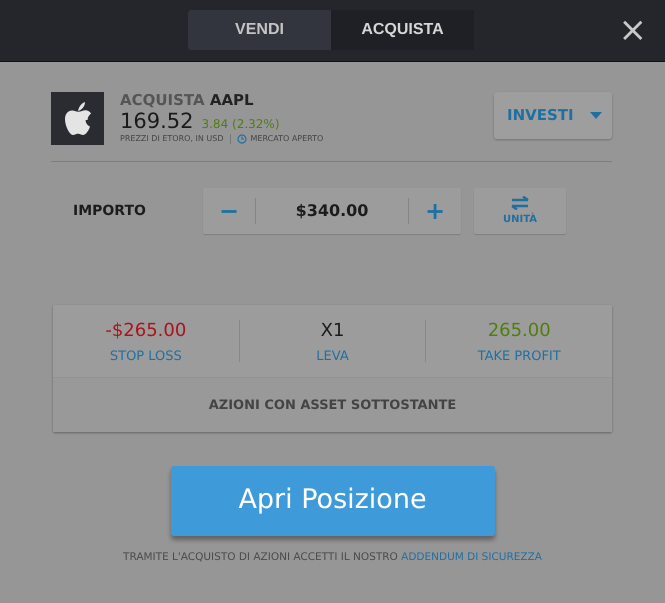 The height and width of the screenshot is (603, 665). What do you see at coordinates (471, 556) in the screenshot?
I see `terms-link: ADDENDUM DI SICUREZZA` at bounding box center [471, 556].